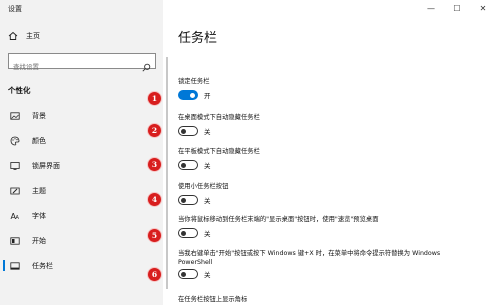 The width and height of the screenshot is (500, 305). I want to click on powershell-toggle, so click(188, 274).